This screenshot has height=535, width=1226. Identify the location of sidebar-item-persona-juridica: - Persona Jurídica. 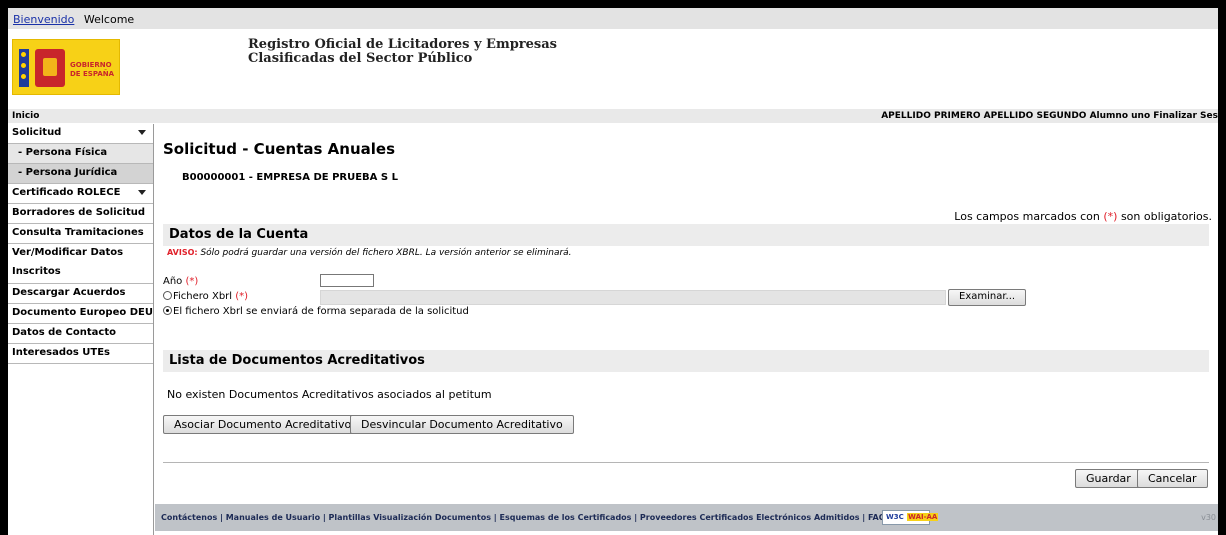
(80, 174).